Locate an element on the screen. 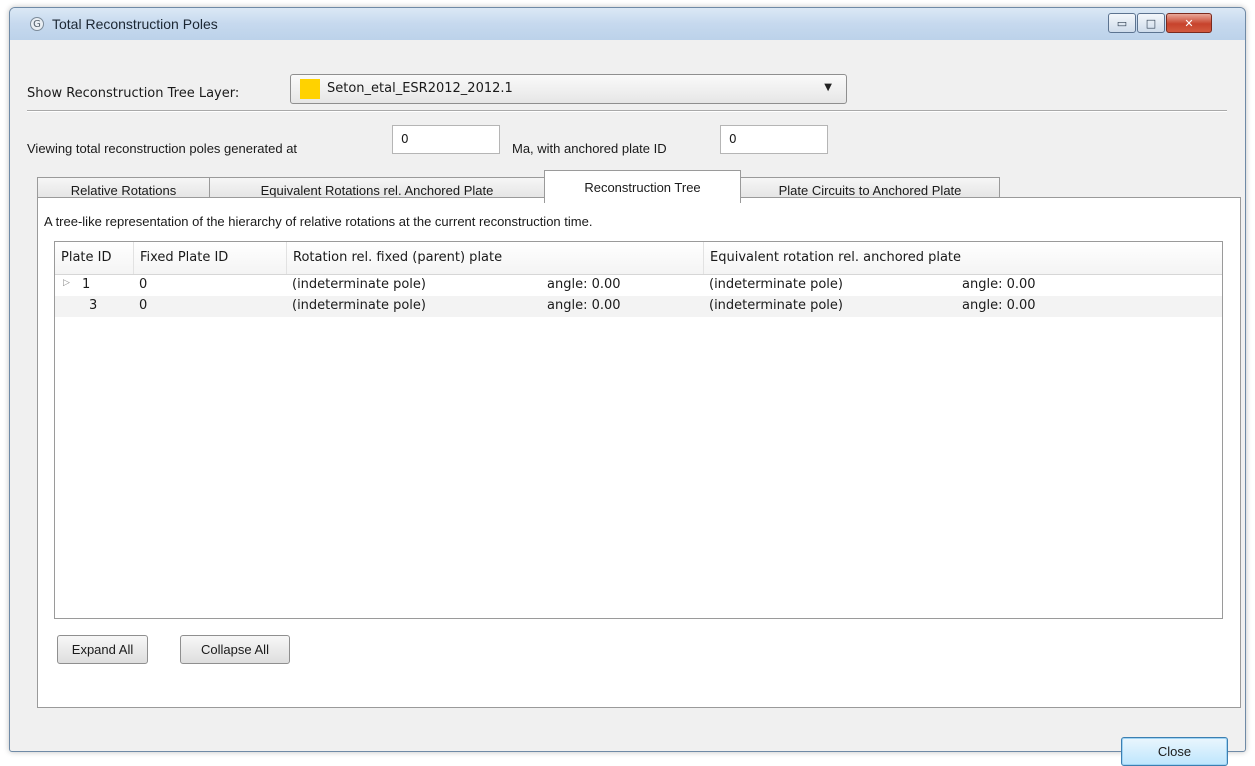 This screenshot has height=766, width=1255. expand-all-button: Expand All is located at coordinates (102, 649).